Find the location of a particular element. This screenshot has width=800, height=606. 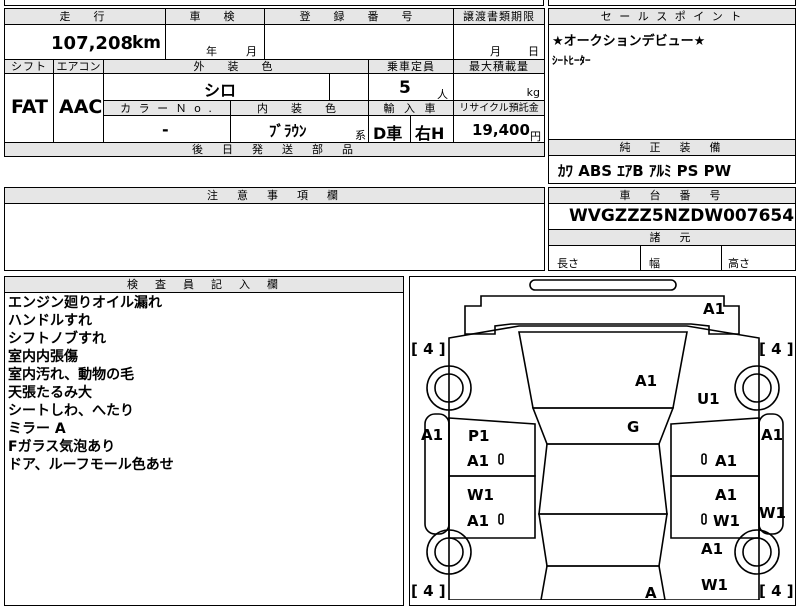

inspection-year-label: 年 is located at coordinates (211, 51).